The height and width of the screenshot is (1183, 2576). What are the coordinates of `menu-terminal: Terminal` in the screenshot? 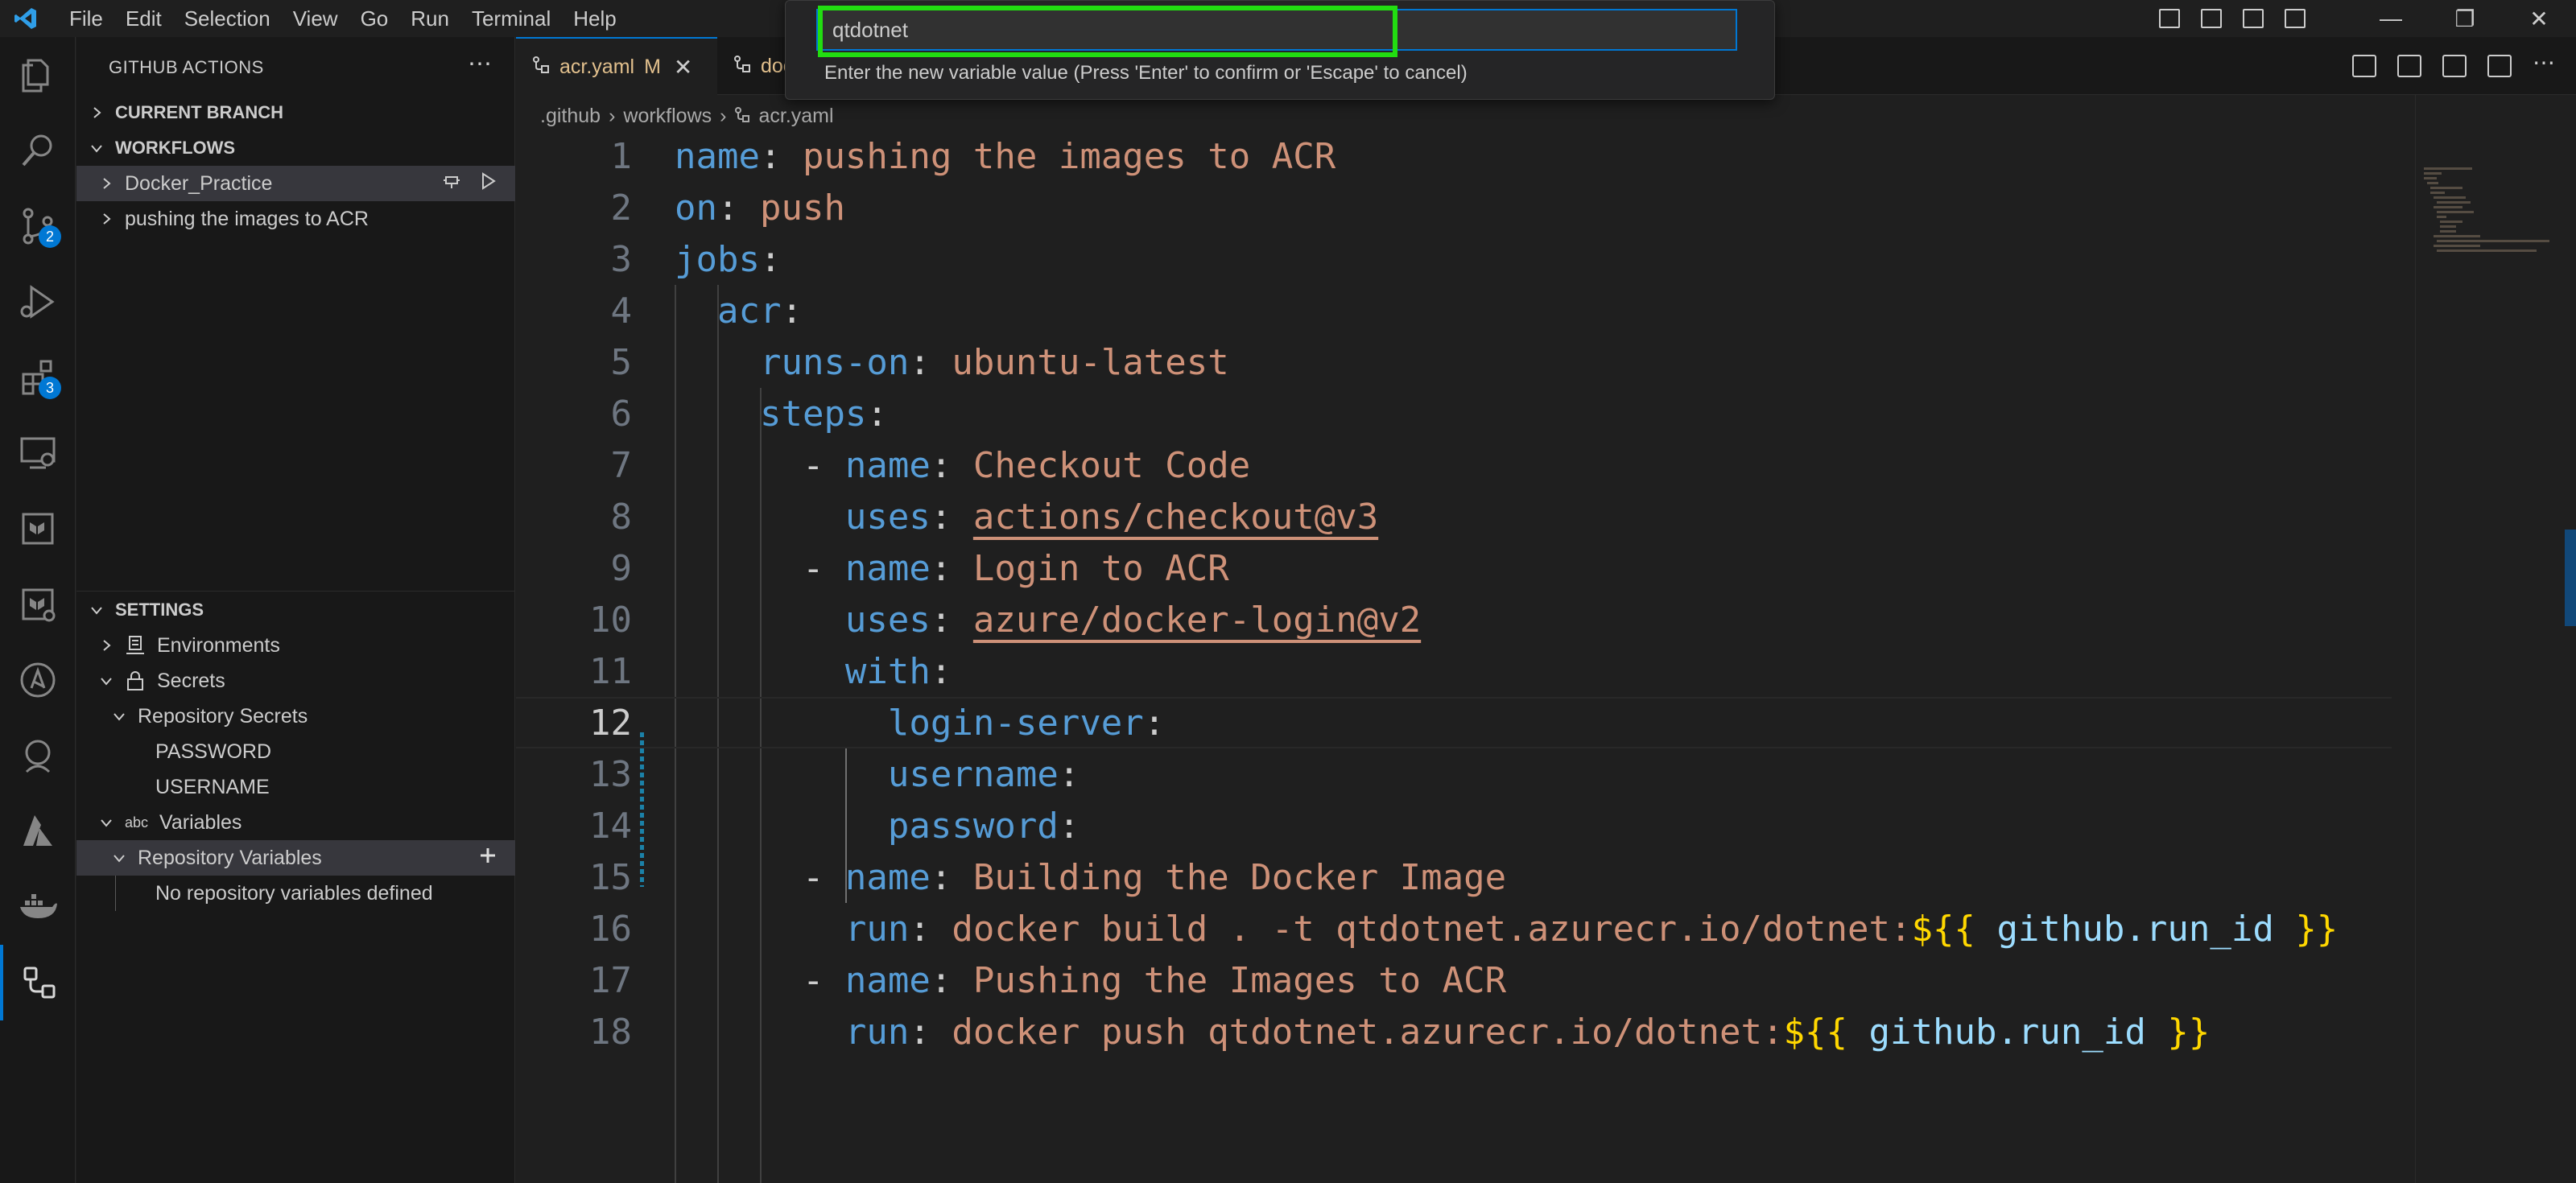 It's located at (511, 18).